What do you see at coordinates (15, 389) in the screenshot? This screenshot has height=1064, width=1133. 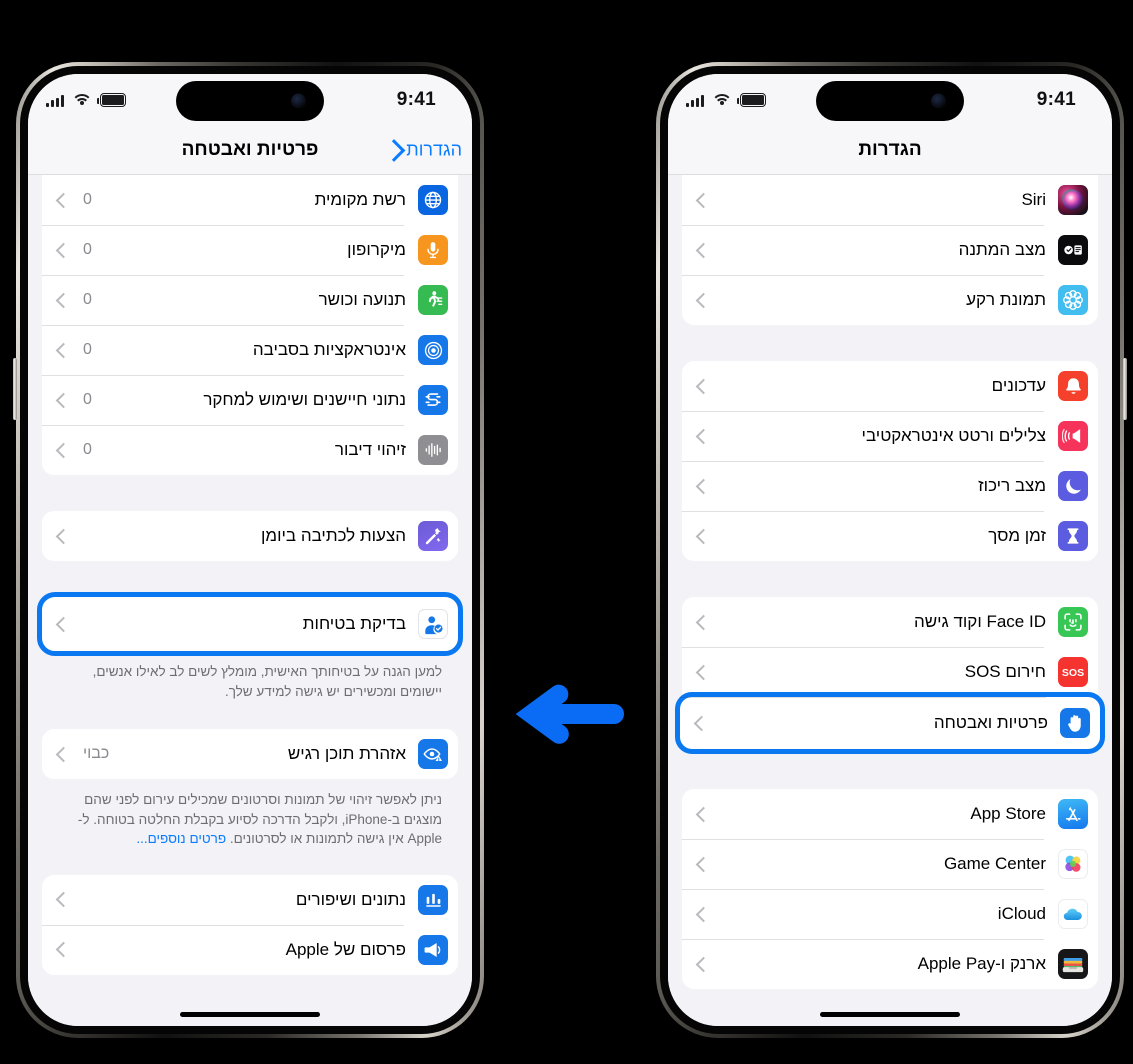 I see `left-phone-side-button` at bounding box center [15, 389].